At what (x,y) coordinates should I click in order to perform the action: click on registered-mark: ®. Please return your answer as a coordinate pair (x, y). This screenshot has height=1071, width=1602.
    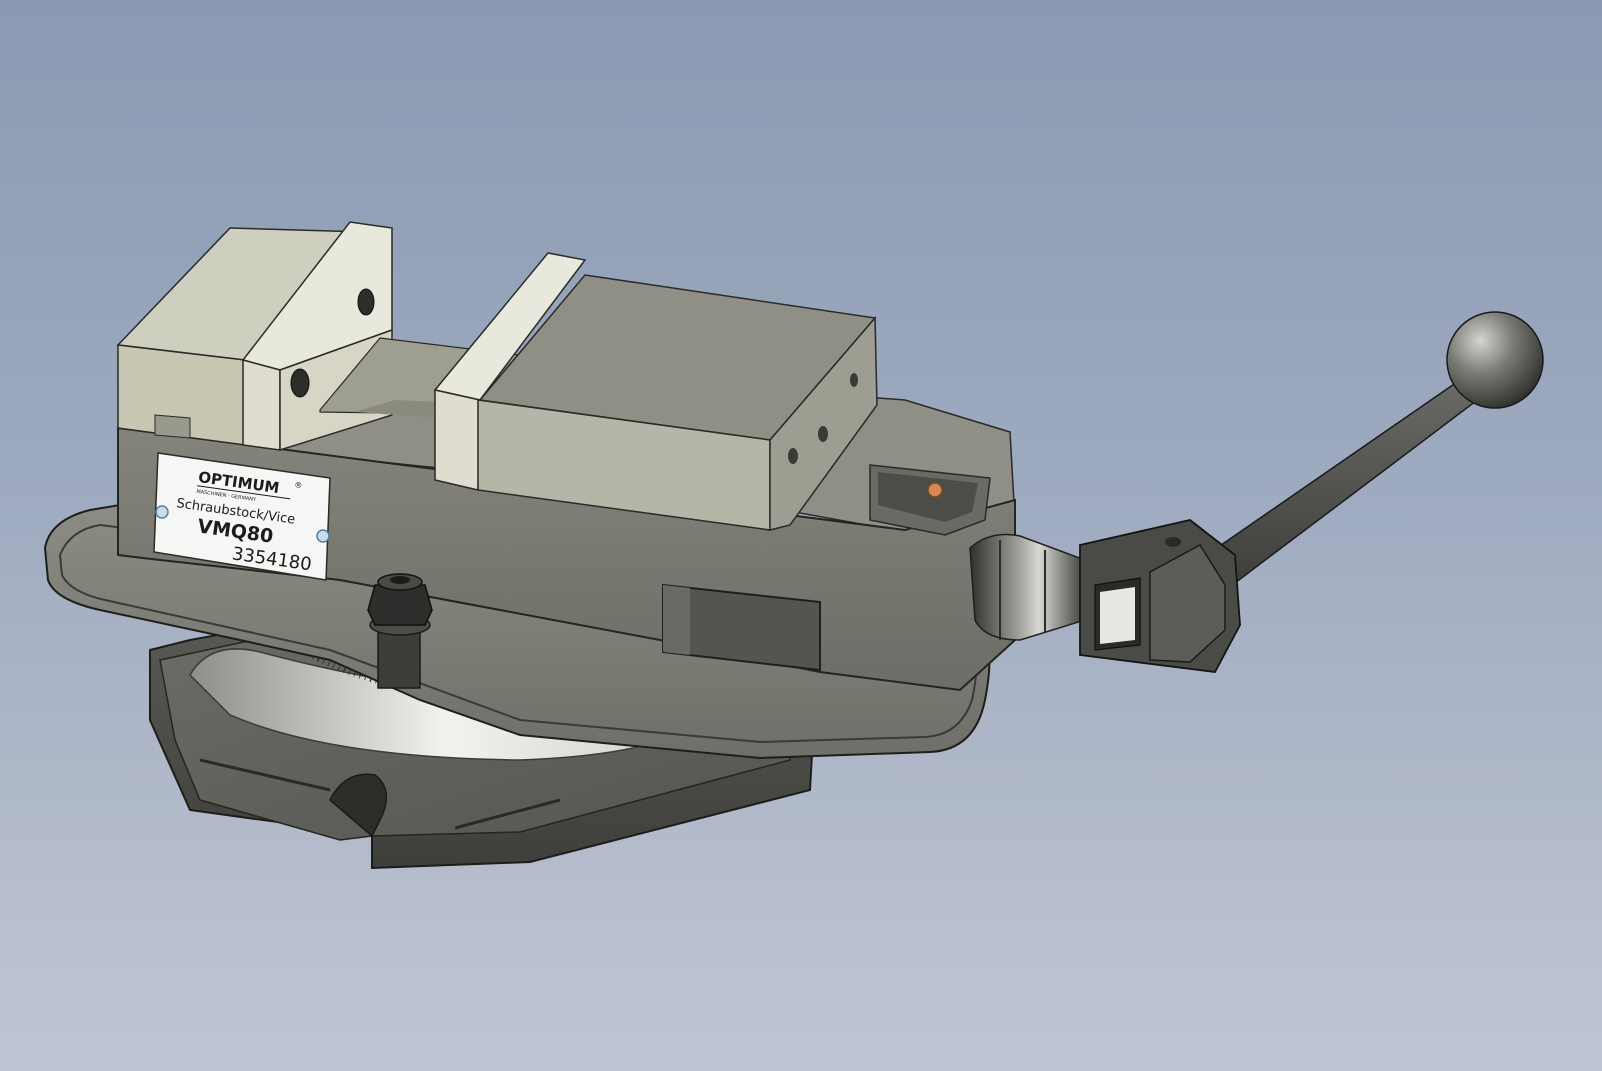
    Looking at the image, I should click on (298, 485).